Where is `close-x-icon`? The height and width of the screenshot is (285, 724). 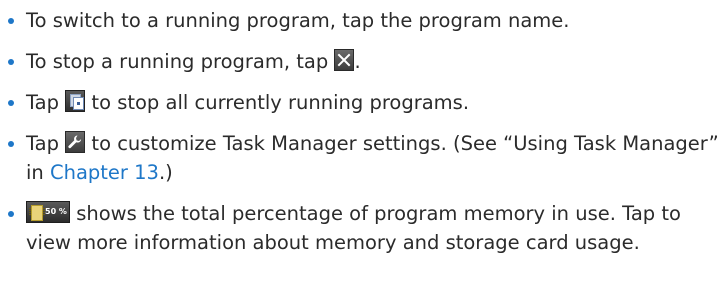 close-x-icon is located at coordinates (344, 60).